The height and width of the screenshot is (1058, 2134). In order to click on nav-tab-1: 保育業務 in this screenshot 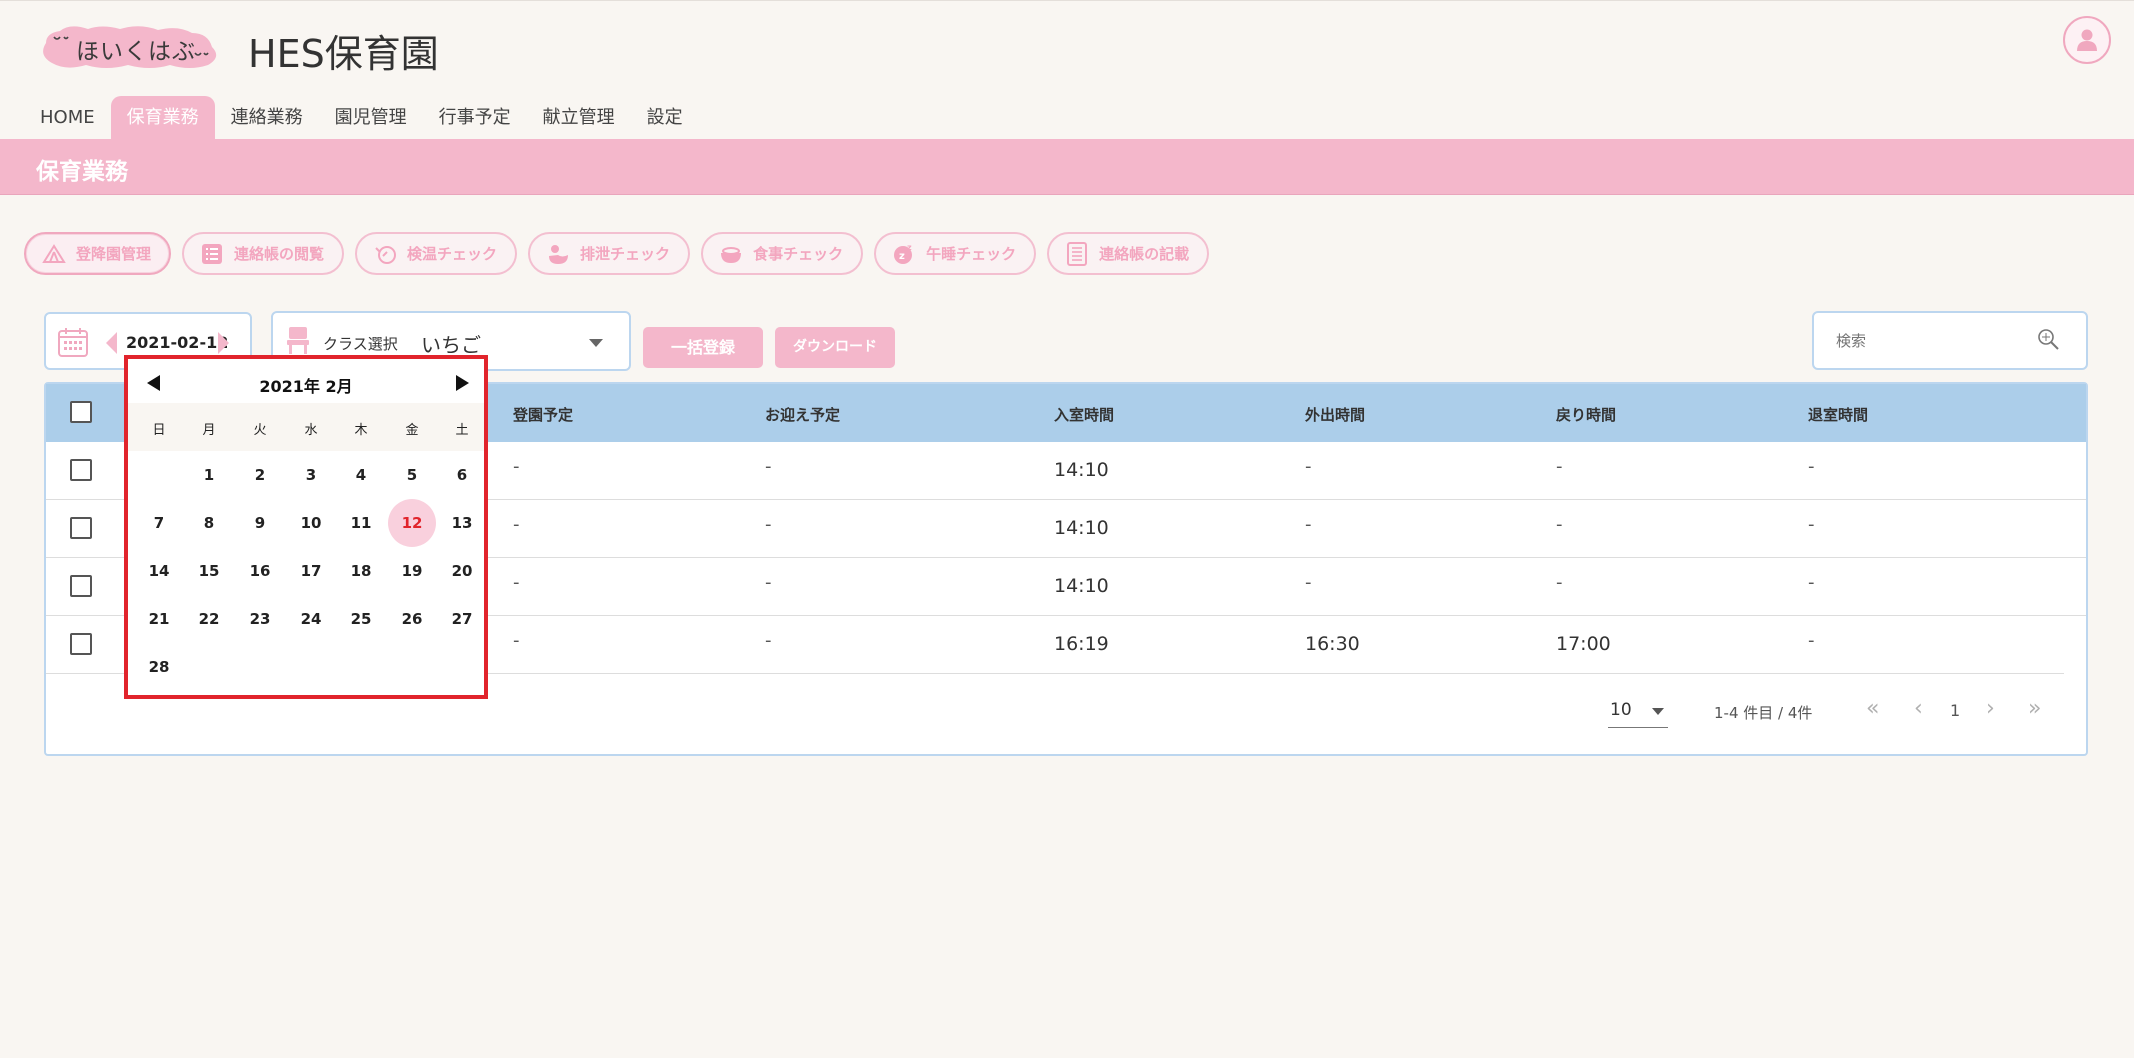, I will do `click(162, 117)`.